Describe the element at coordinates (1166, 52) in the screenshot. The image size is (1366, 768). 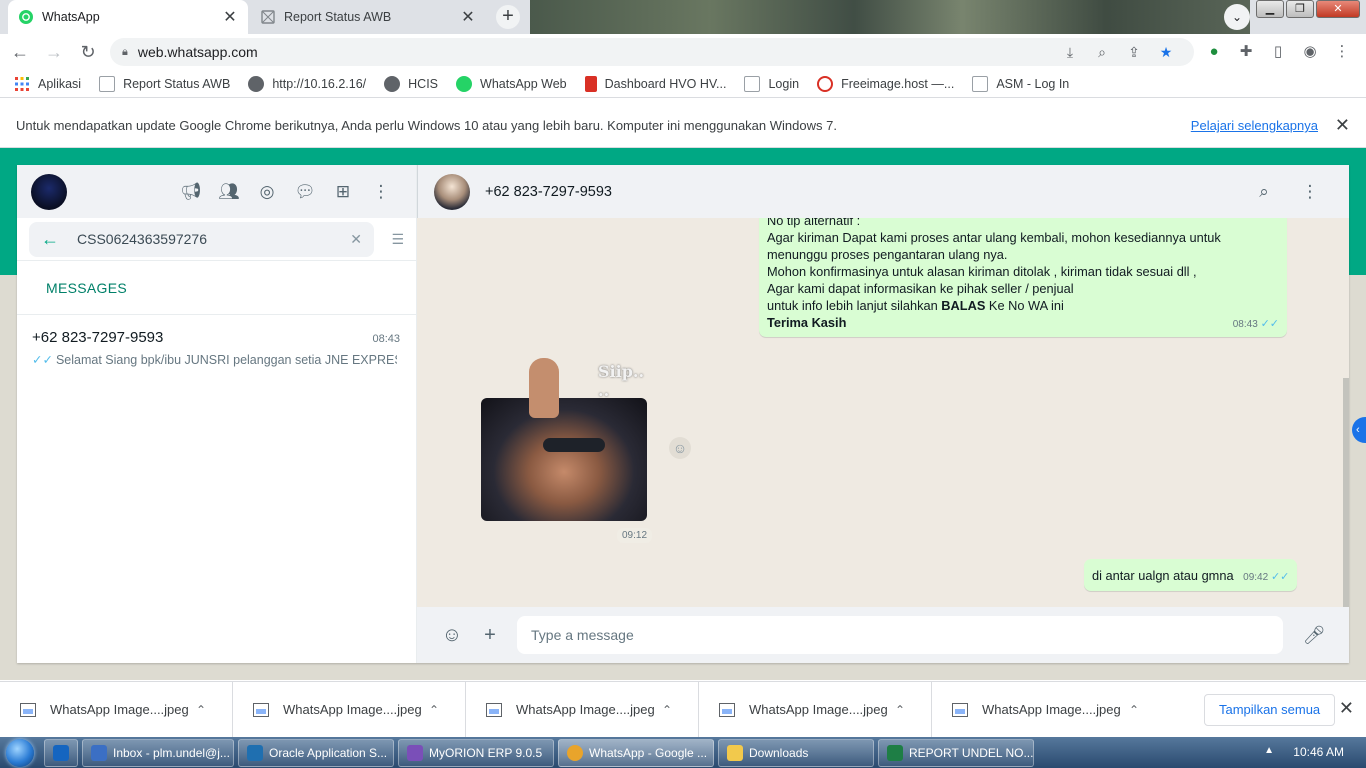
I see `bookmark-star-icon: ★` at that location.